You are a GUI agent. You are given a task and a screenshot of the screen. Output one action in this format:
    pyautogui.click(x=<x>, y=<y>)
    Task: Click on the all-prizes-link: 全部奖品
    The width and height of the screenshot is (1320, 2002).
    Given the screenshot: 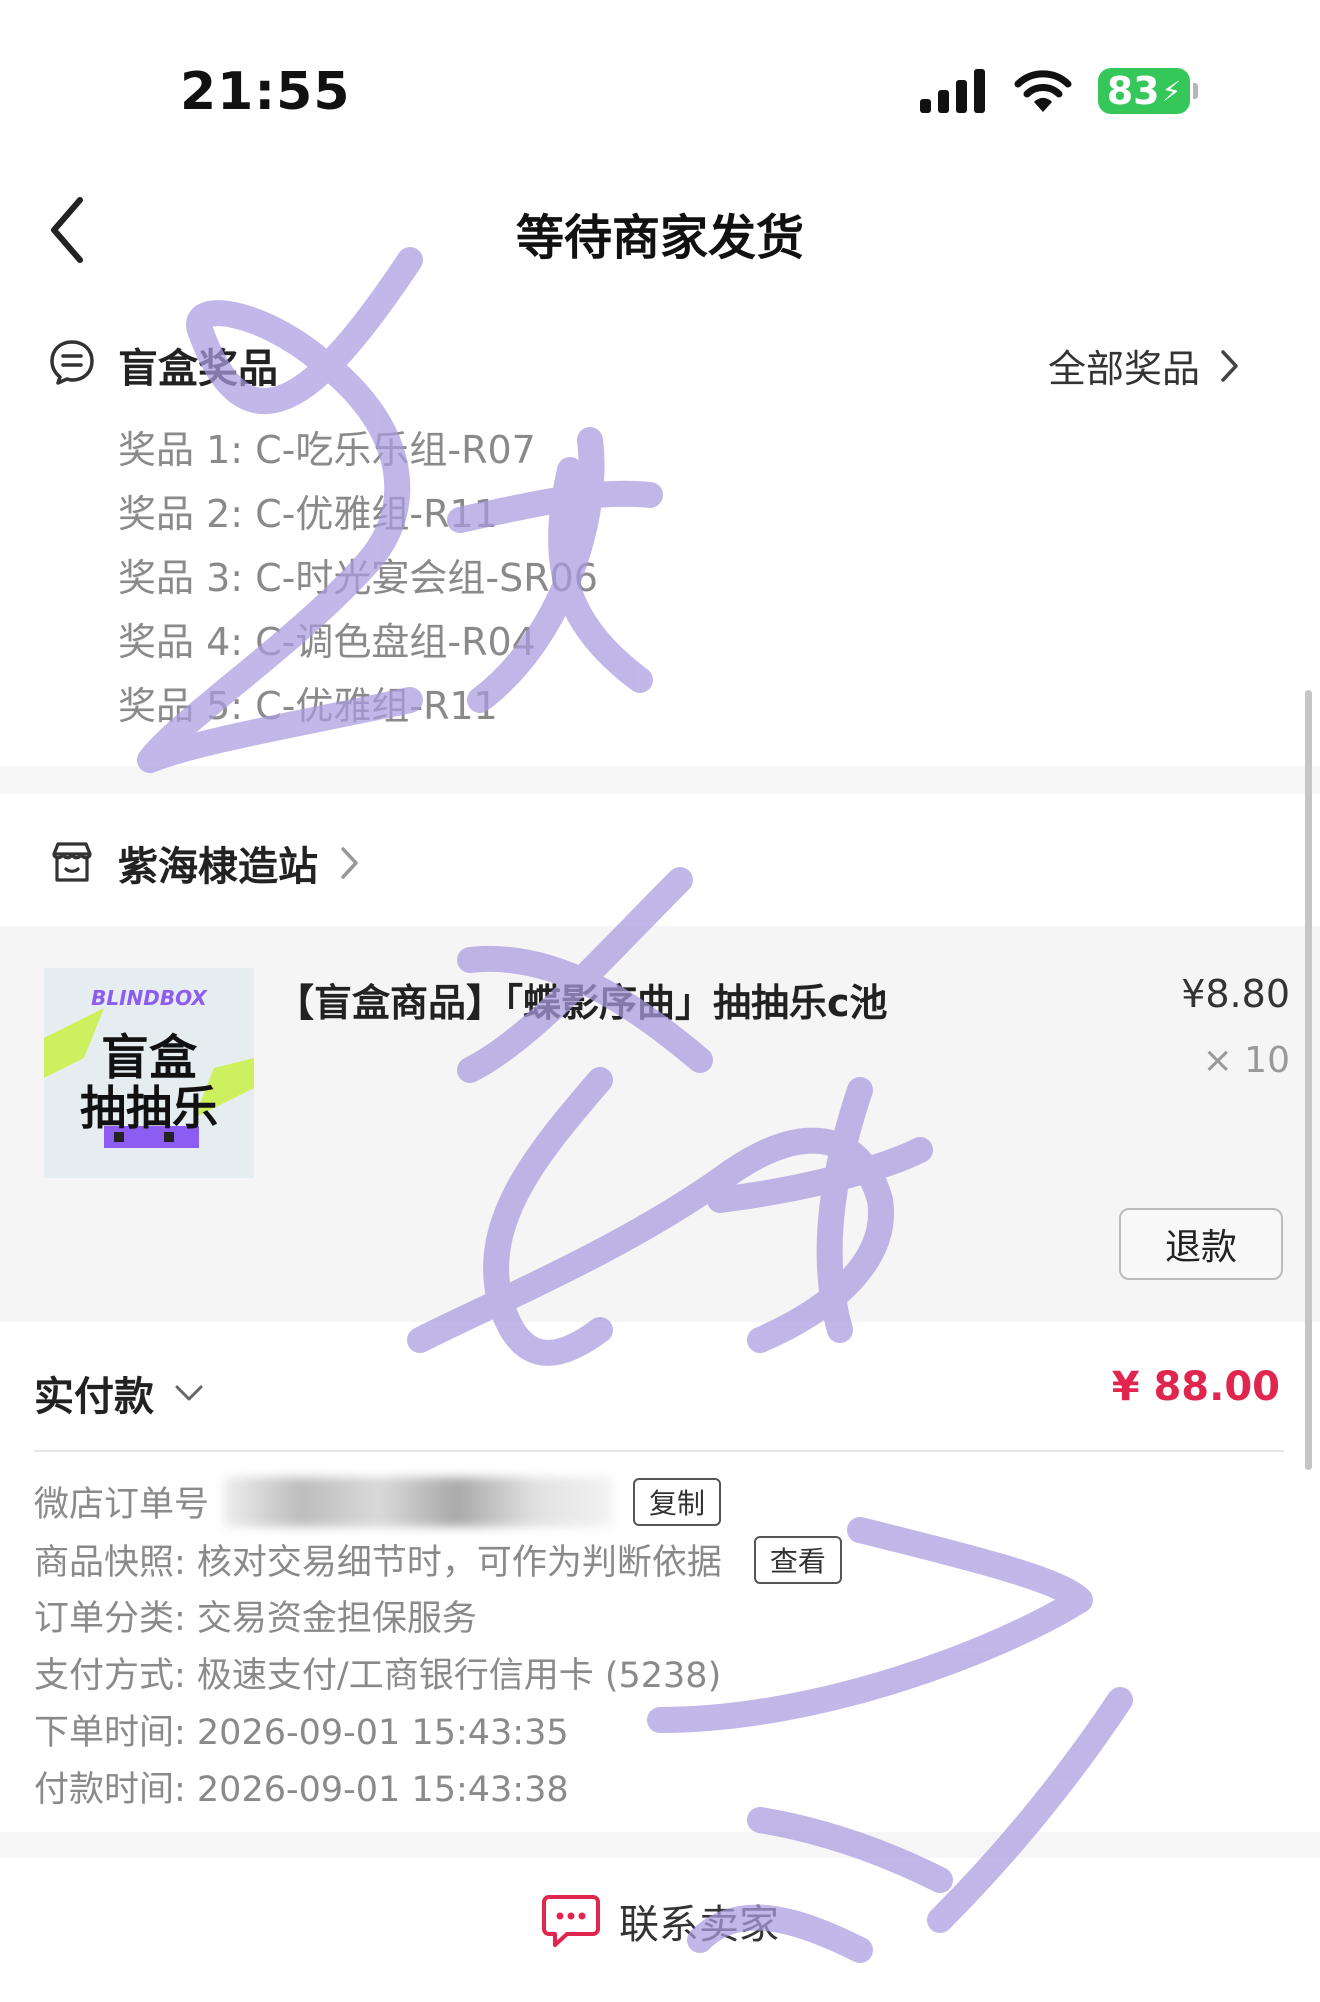 What is the action you would take?
    pyautogui.click(x=1144, y=365)
    